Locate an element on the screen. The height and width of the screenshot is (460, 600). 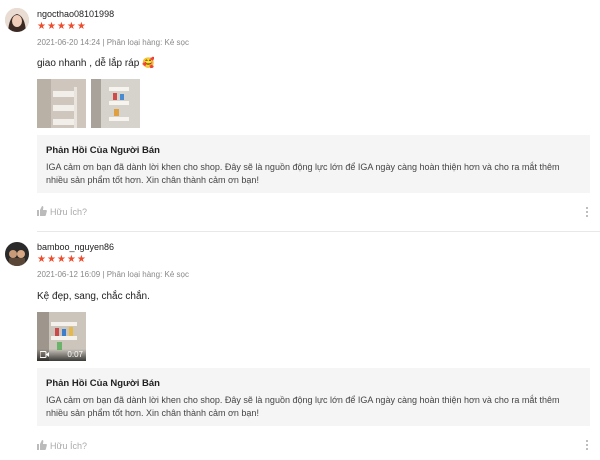
review-media-list is located at coordinates (92, 103).